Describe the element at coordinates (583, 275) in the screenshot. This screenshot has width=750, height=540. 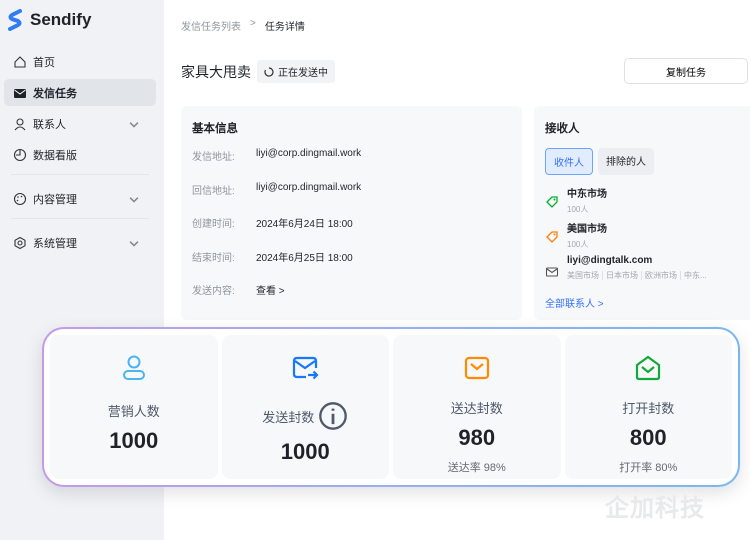
I see `tag: 美国市场` at that location.